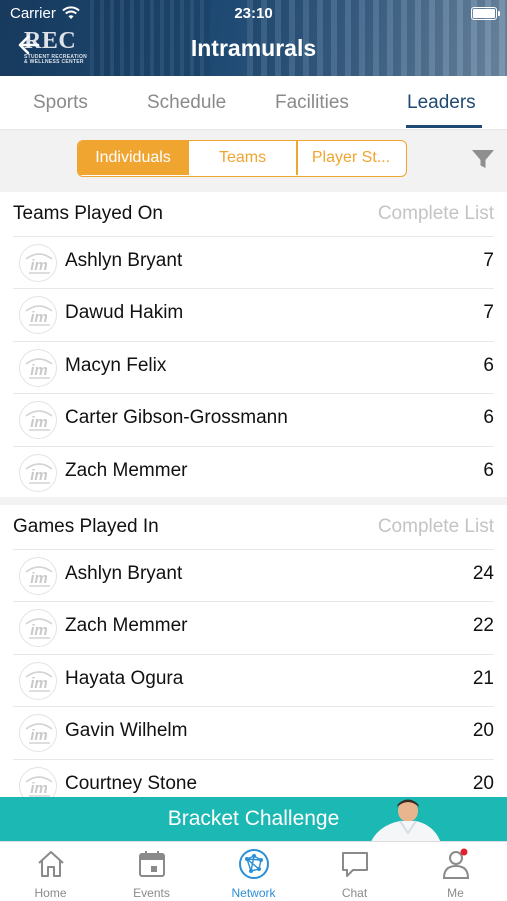  I want to click on tab-bar: Sports Schedule Facilities Leaders, so click(253, 103).